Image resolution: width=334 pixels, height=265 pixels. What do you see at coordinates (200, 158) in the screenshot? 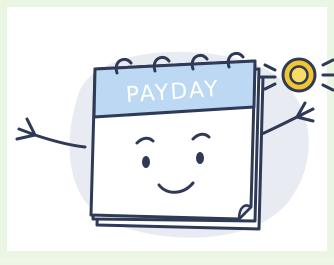
I see `right-eye` at bounding box center [200, 158].